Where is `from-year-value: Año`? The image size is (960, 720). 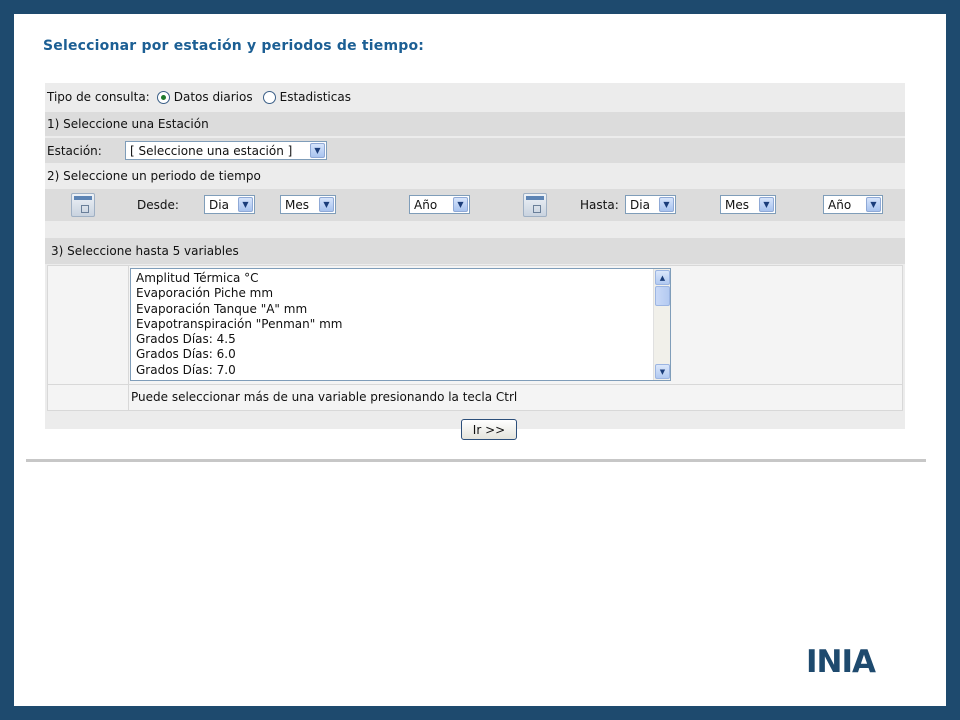
from-year-value: Año is located at coordinates (426, 204).